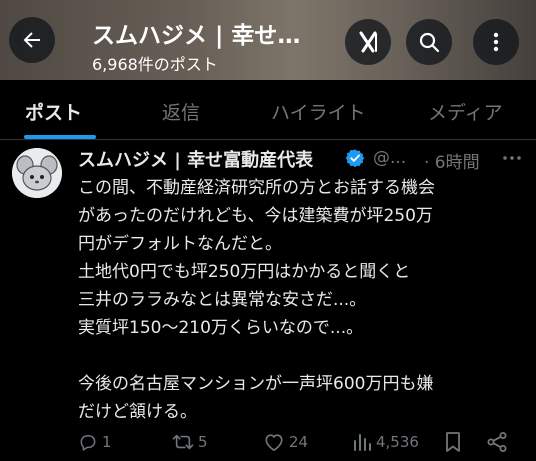 The height and width of the screenshot is (461, 536). I want to click on search-icon, so click(429, 42).